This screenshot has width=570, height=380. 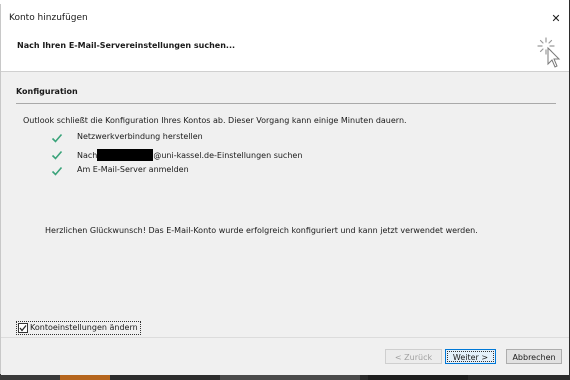 I want to click on step-label: Nach @uni-kassel.de-Einstellungen suchen, so click(x=189, y=155).